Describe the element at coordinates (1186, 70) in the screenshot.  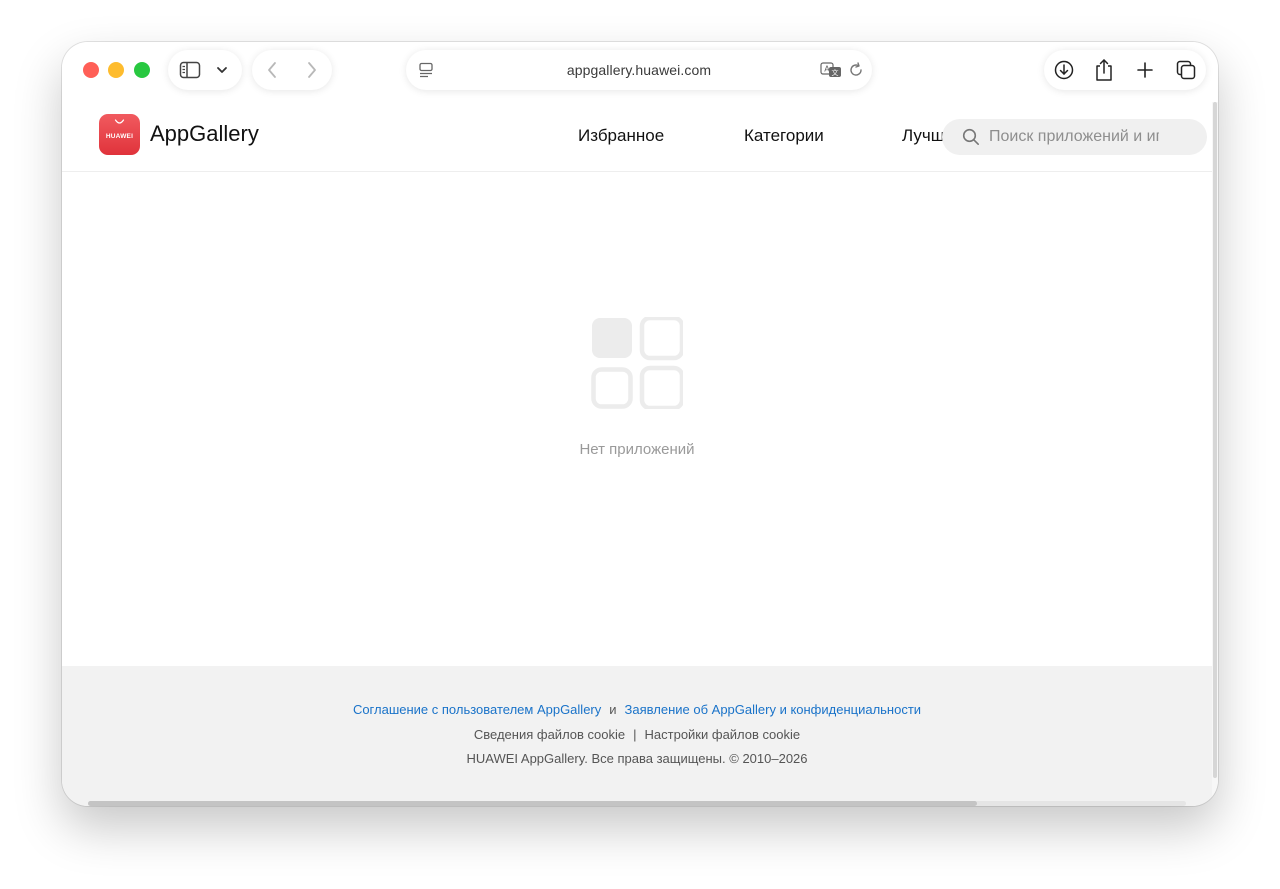
I see `tab-overview-icon` at that location.